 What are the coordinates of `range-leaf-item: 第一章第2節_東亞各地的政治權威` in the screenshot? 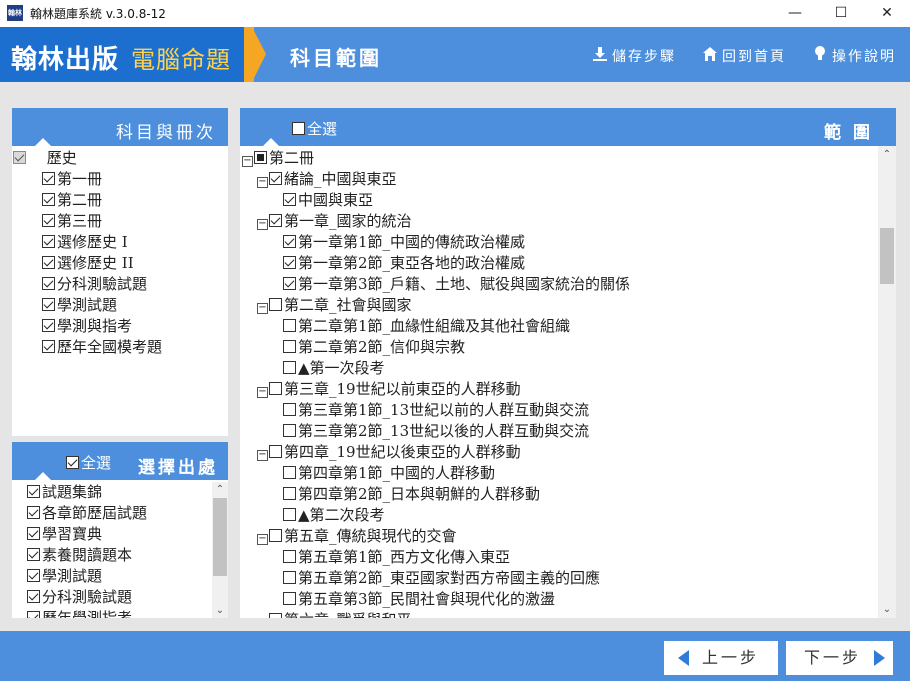 It's located at (404, 263).